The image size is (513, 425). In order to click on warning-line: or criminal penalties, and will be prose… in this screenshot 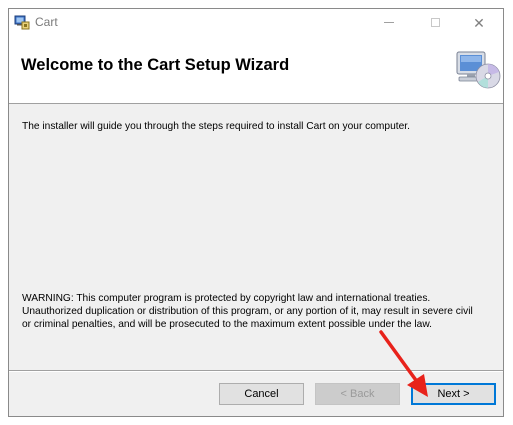, I will do `click(227, 324)`.